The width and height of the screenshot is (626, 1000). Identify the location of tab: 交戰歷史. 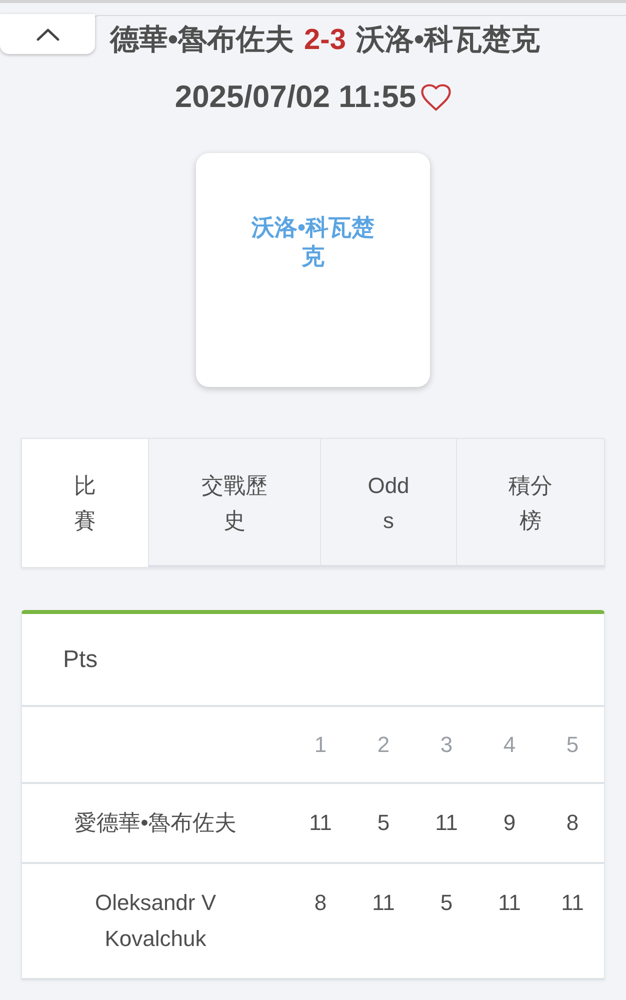
(234, 503).